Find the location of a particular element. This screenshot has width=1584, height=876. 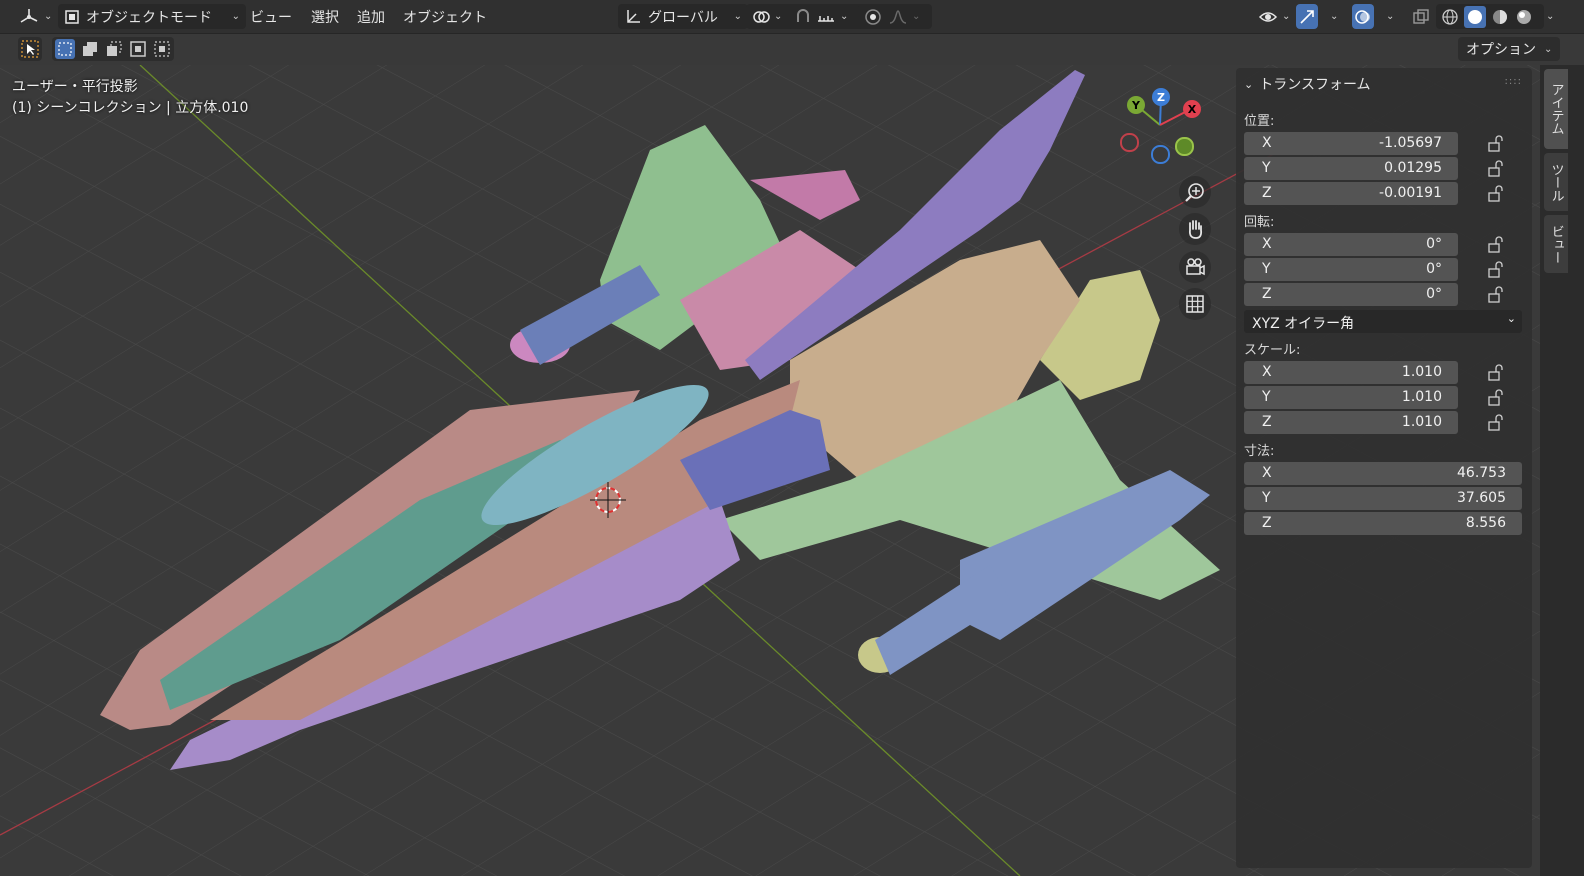

ortho-toggle-button is located at coordinates (1195, 304).